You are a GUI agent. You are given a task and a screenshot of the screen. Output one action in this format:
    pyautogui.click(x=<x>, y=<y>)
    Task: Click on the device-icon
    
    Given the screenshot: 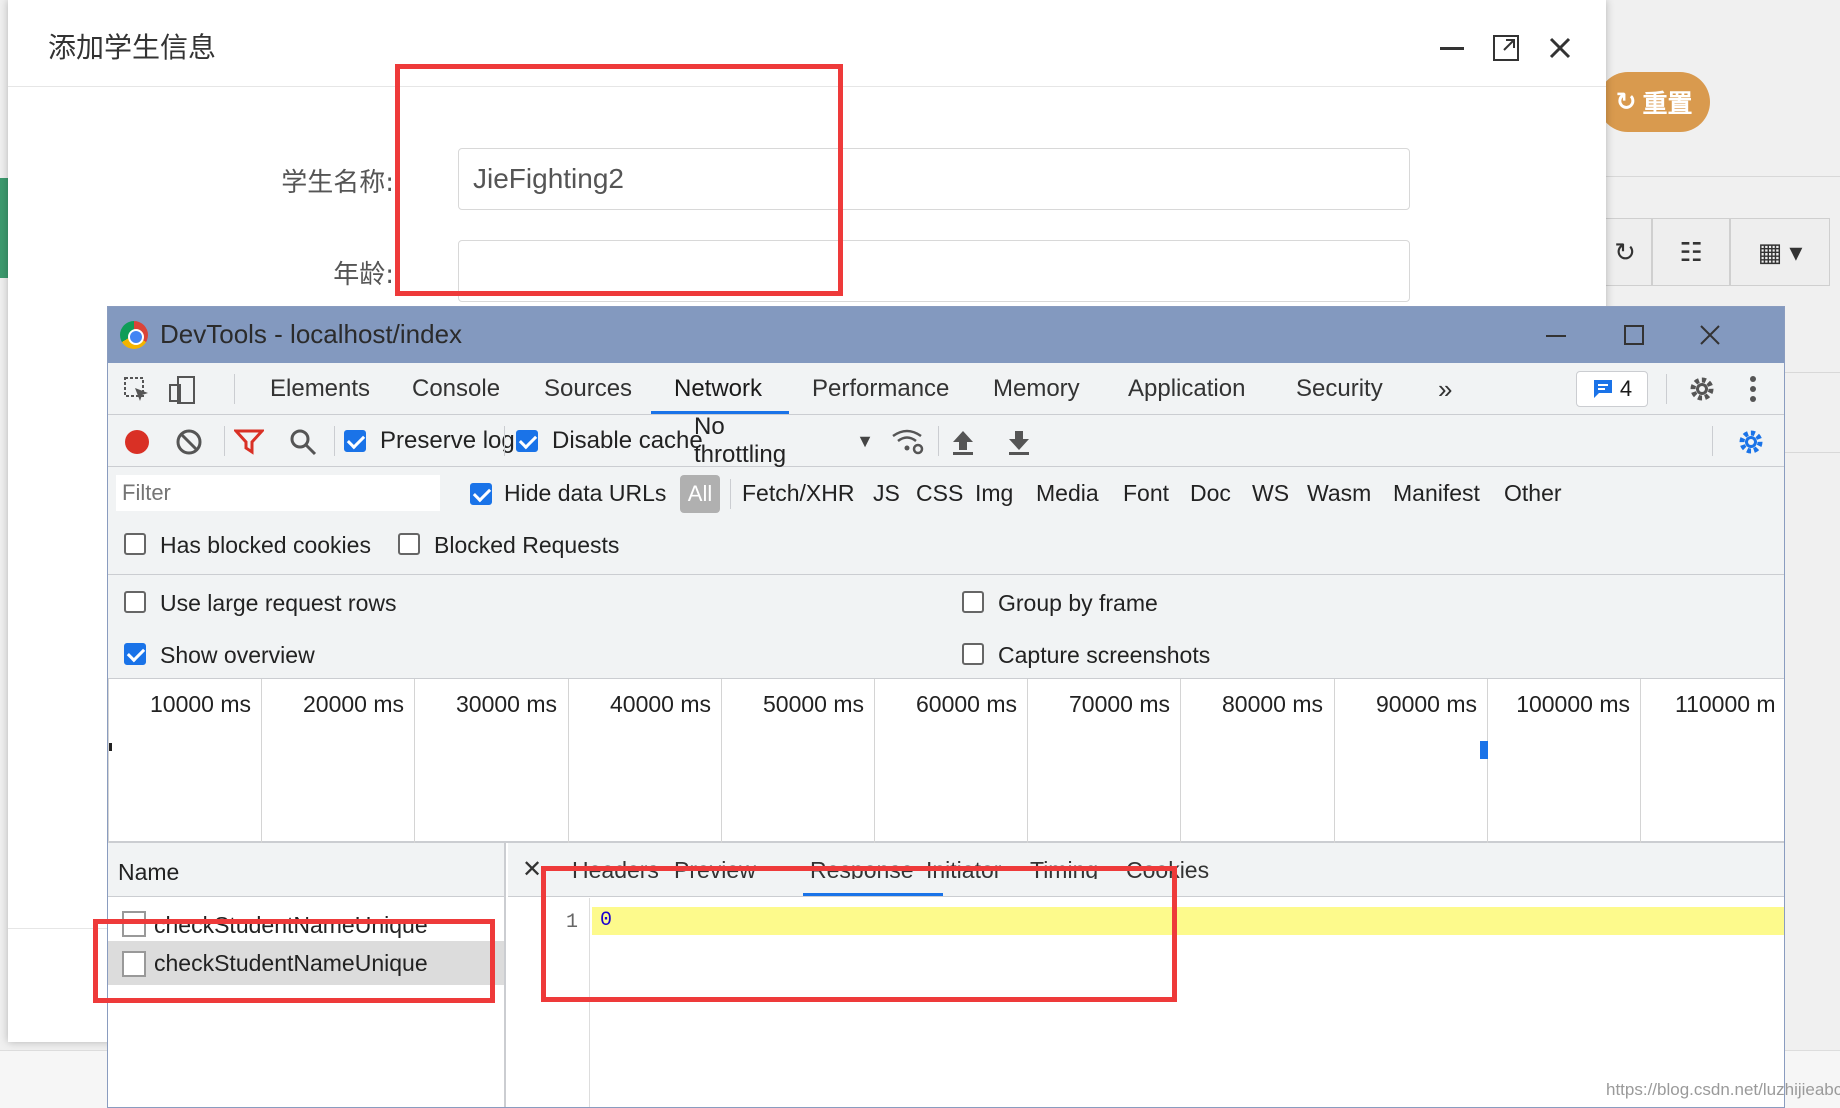 What is the action you would take?
    pyautogui.click(x=182, y=390)
    